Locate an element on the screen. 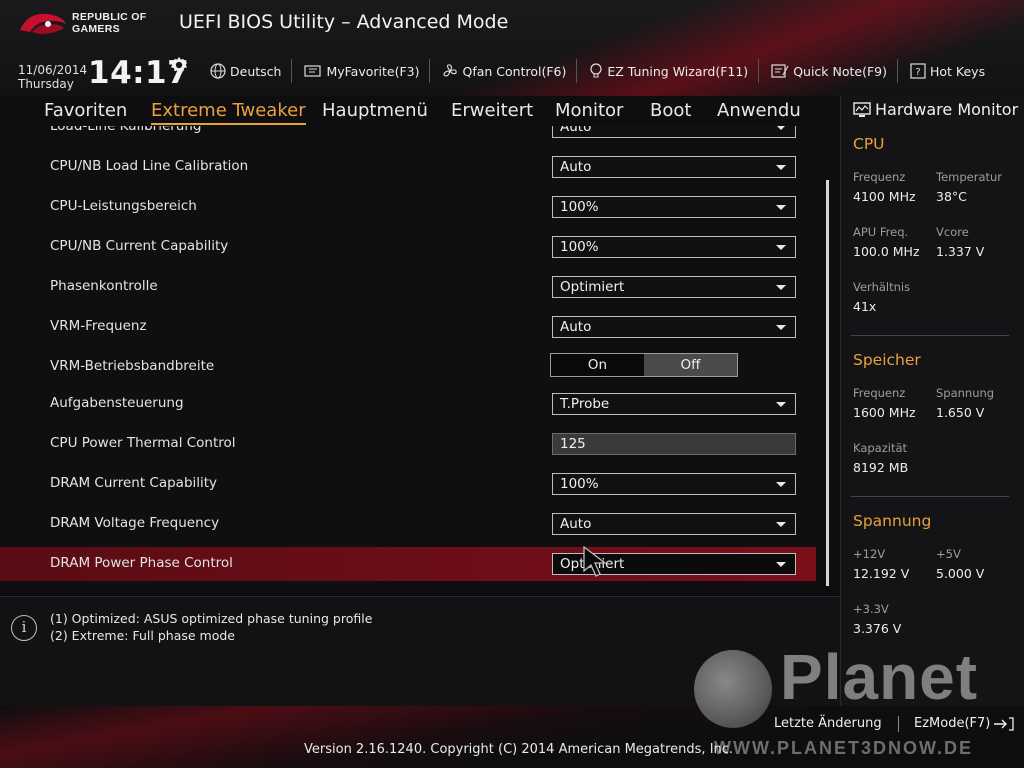 This screenshot has height=768, width=1024. setting-label: Phasenkontrolle is located at coordinates (104, 286).